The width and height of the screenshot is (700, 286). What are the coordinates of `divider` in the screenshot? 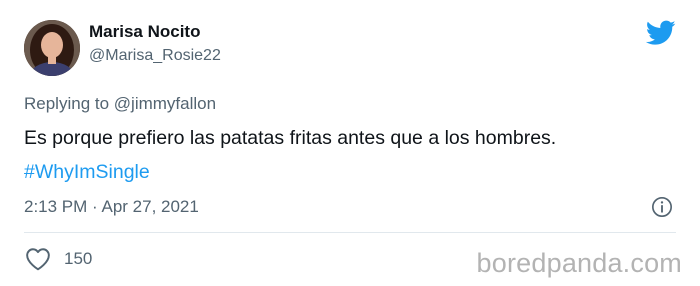 It's located at (350, 232).